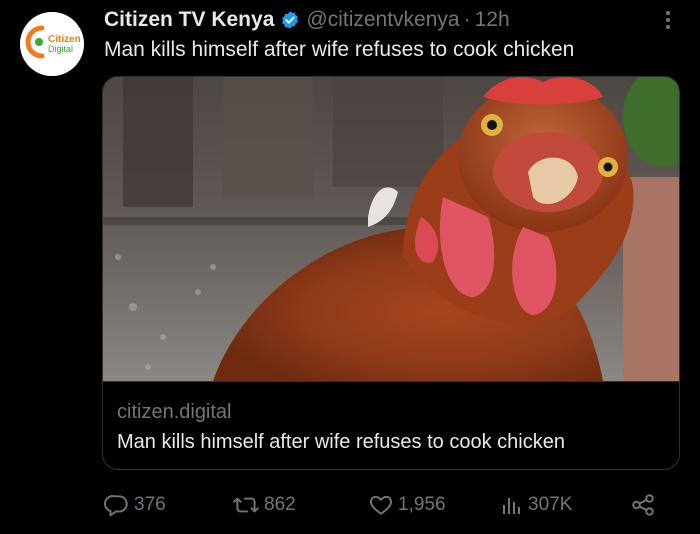 This screenshot has height=534, width=700. What do you see at coordinates (382, 20) in the screenshot?
I see `handle: @citizentvkenya` at bounding box center [382, 20].